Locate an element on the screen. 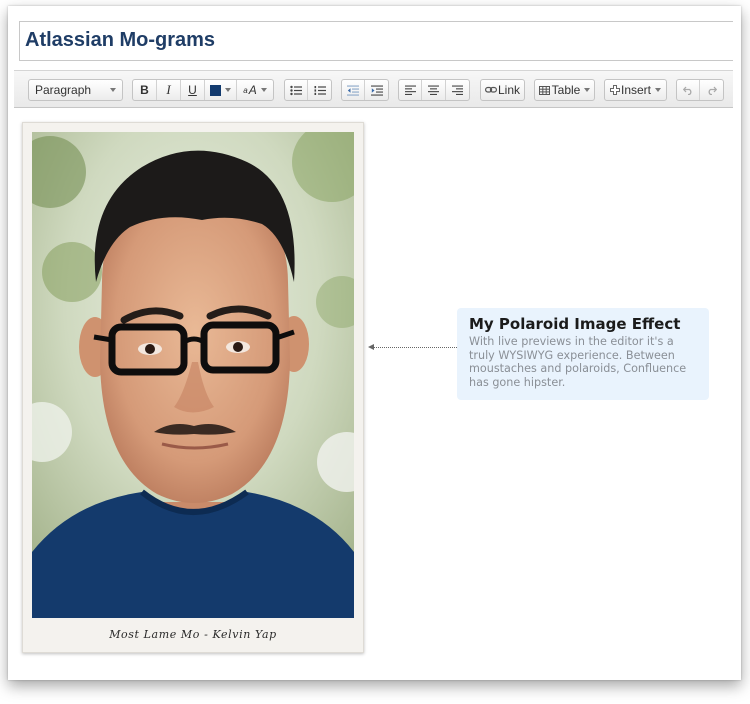 This screenshot has height=704, width=750. link-label: Link is located at coordinates (508, 90).